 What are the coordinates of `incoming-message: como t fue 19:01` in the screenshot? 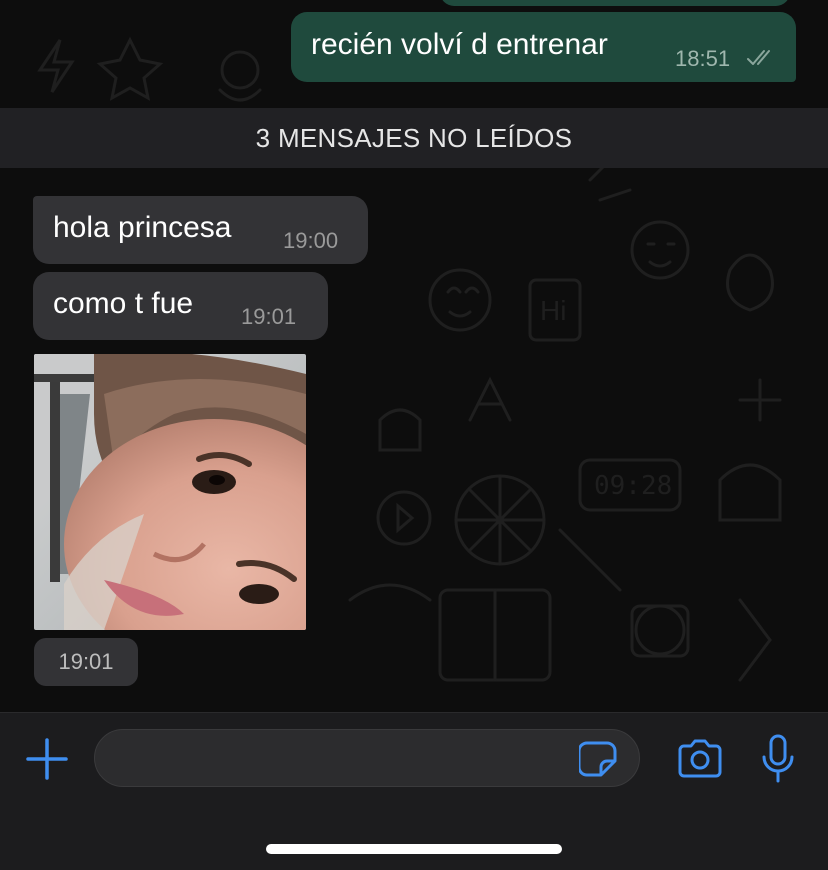 It's located at (180, 306).